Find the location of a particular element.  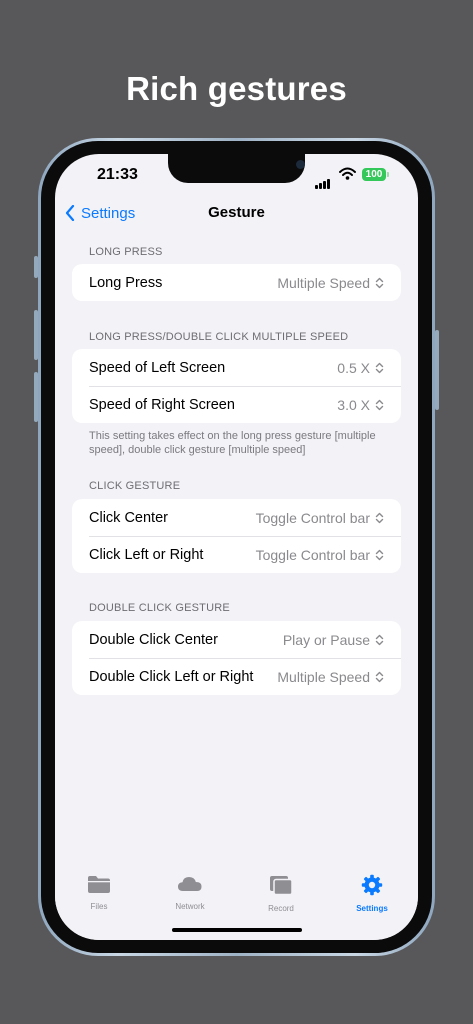

home-indicator is located at coordinates (237, 930).